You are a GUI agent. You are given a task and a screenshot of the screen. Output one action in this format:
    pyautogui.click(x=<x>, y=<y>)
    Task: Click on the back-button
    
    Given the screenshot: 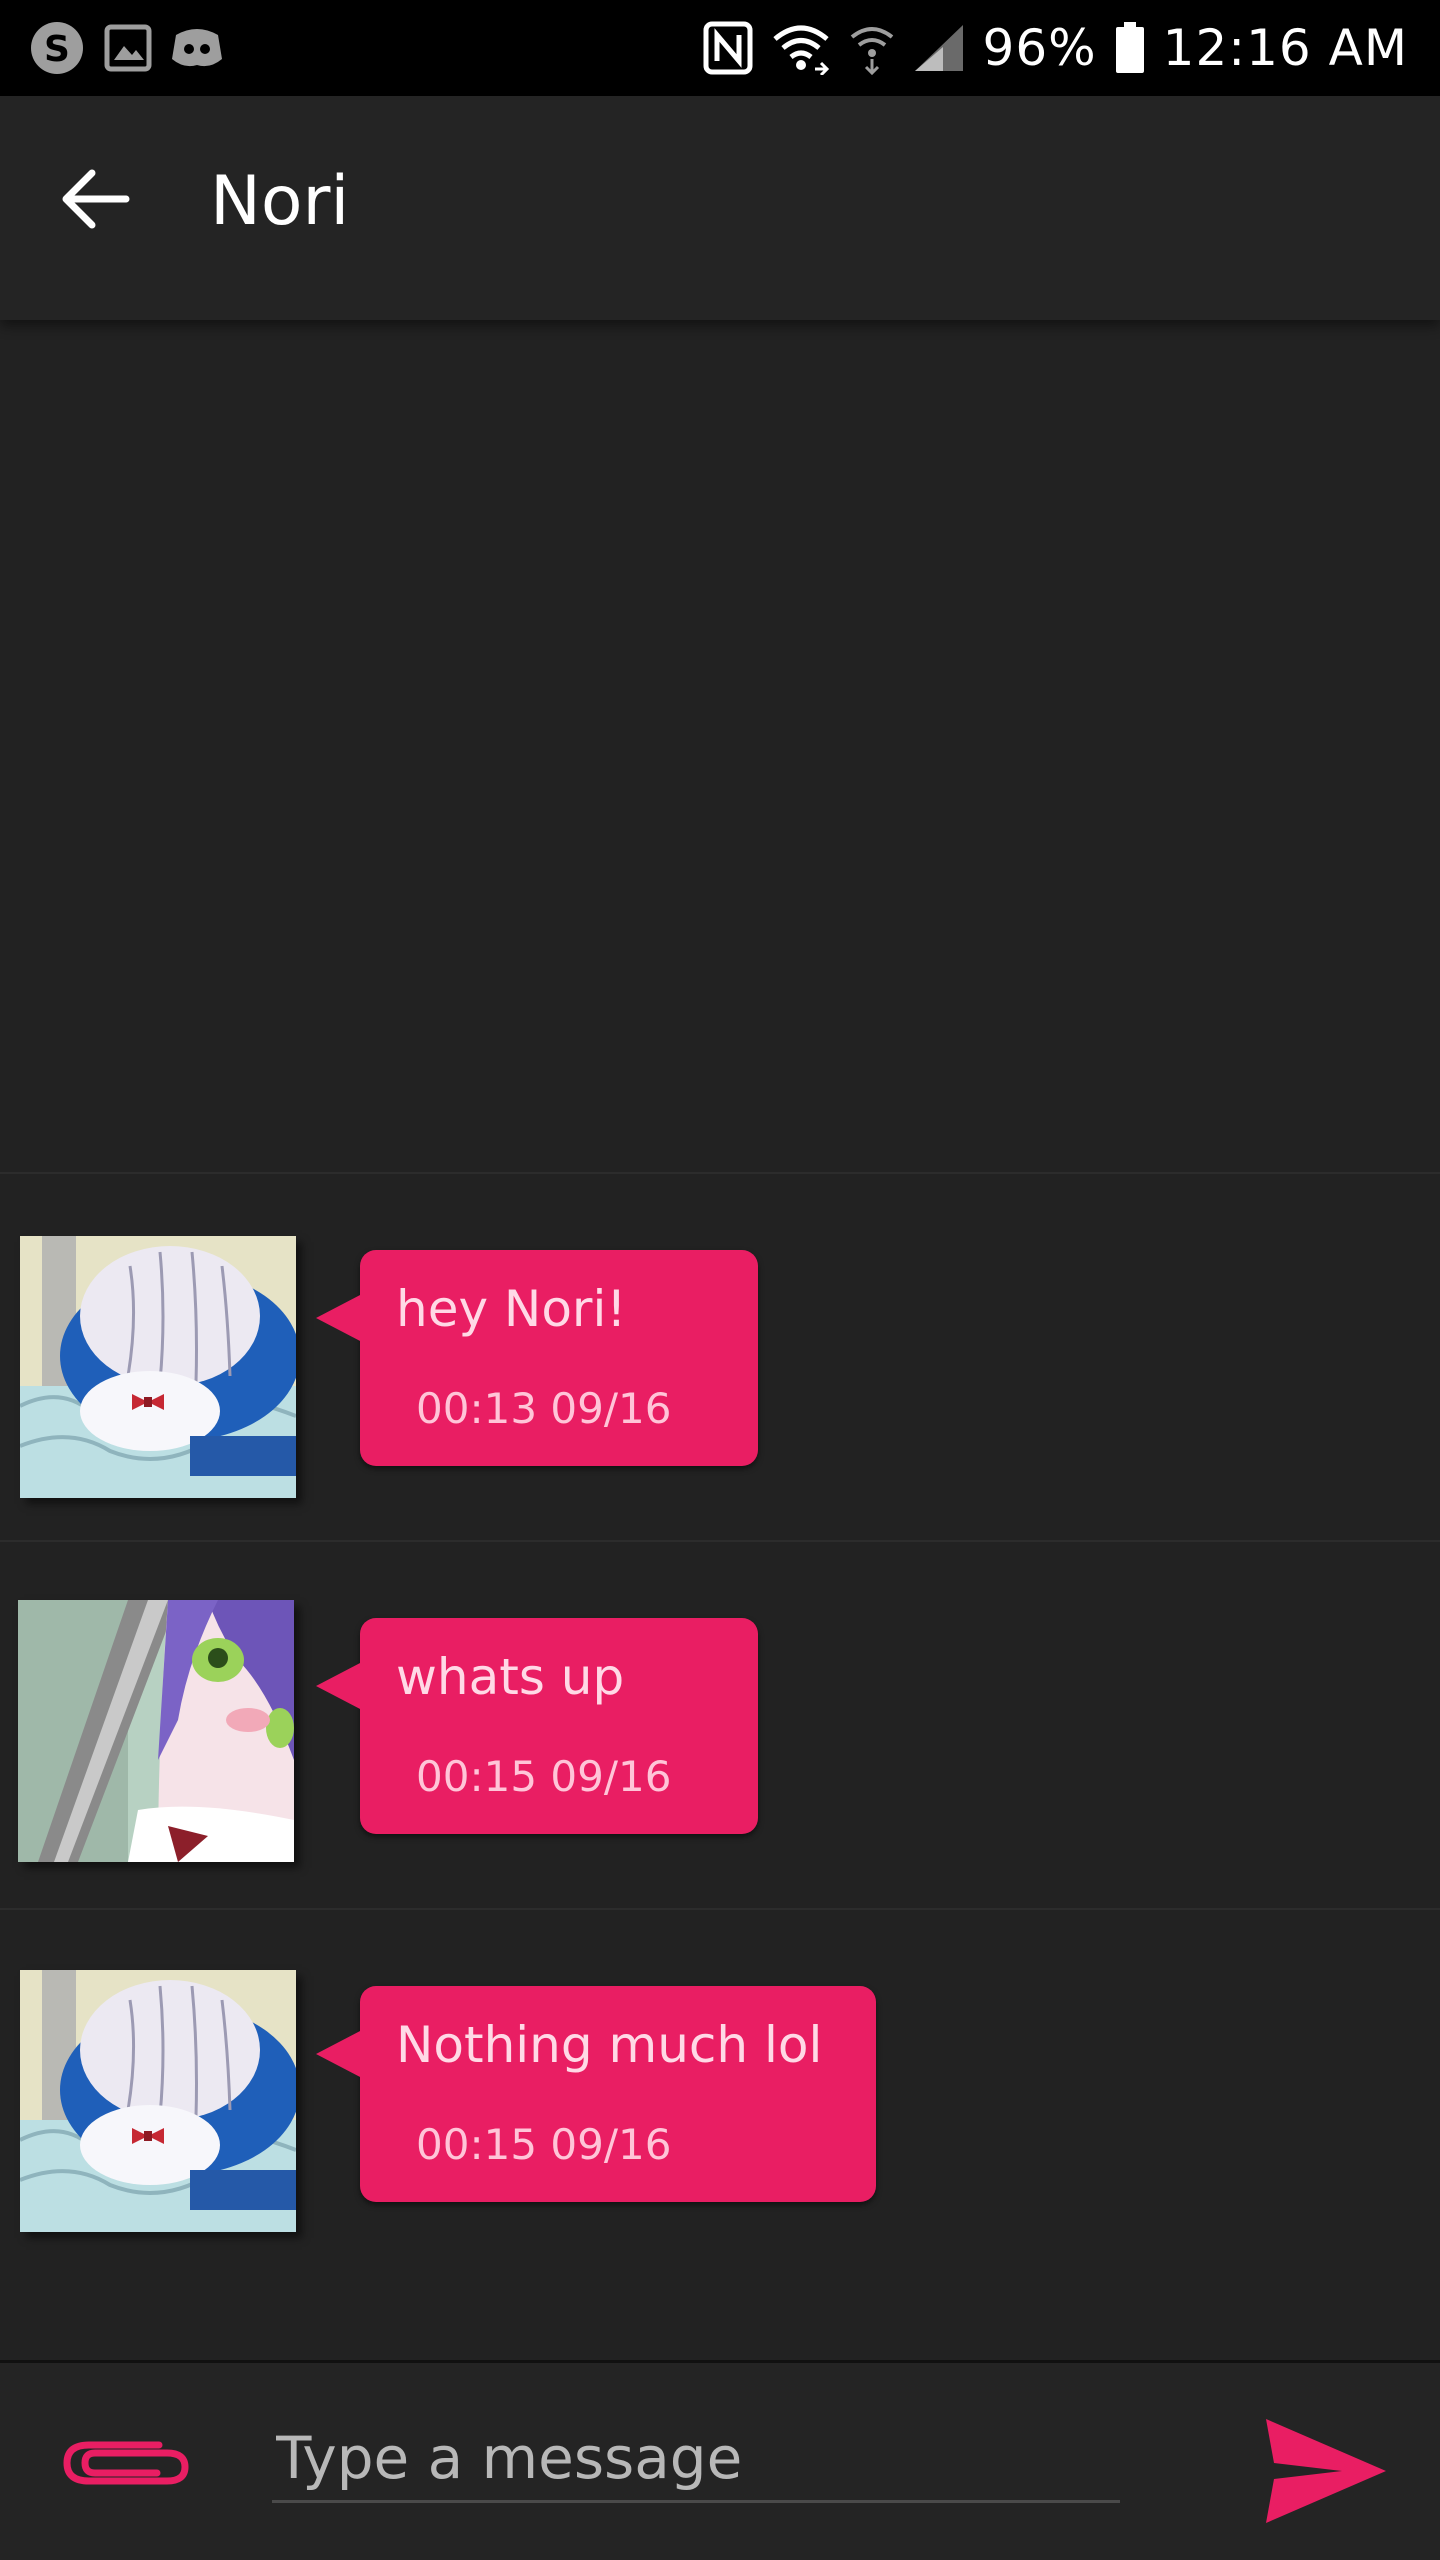 What is the action you would take?
    pyautogui.click(x=95, y=201)
    